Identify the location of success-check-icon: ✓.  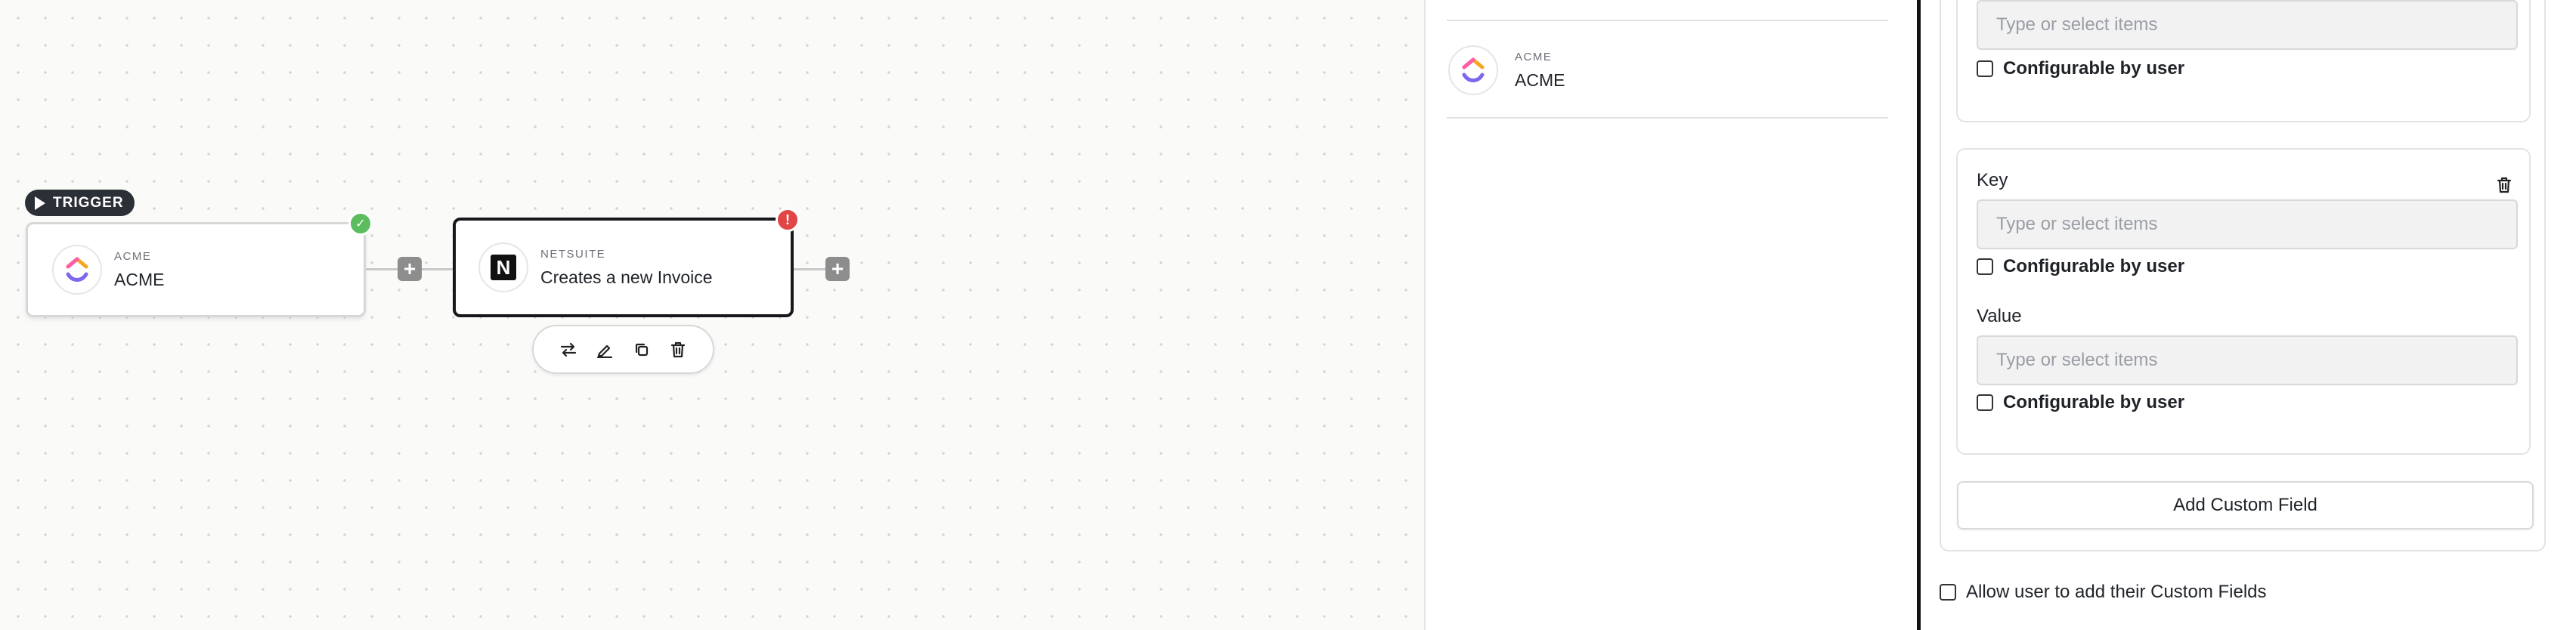
(360, 224).